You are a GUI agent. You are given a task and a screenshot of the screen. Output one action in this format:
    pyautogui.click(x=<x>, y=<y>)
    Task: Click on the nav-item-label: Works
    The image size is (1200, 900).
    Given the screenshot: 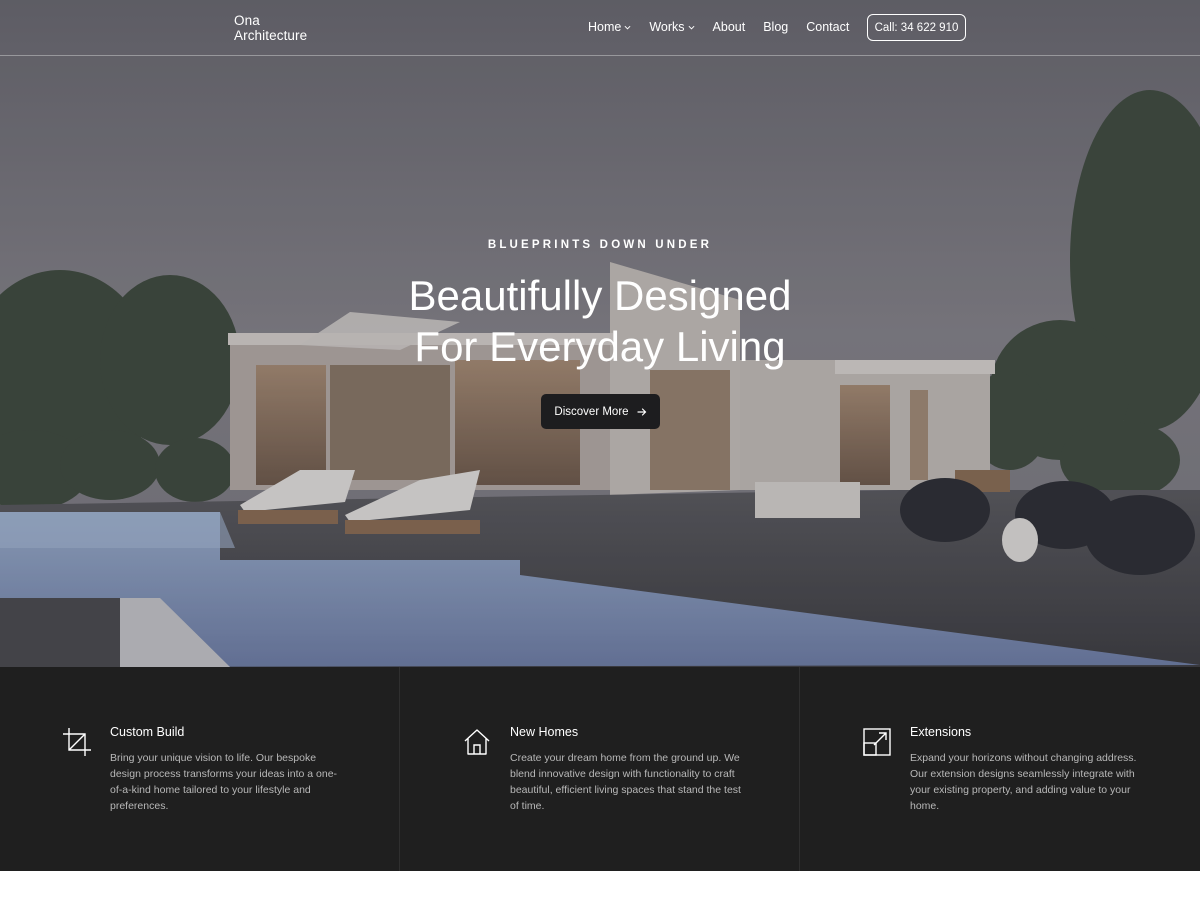 What is the action you would take?
    pyautogui.click(x=667, y=27)
    